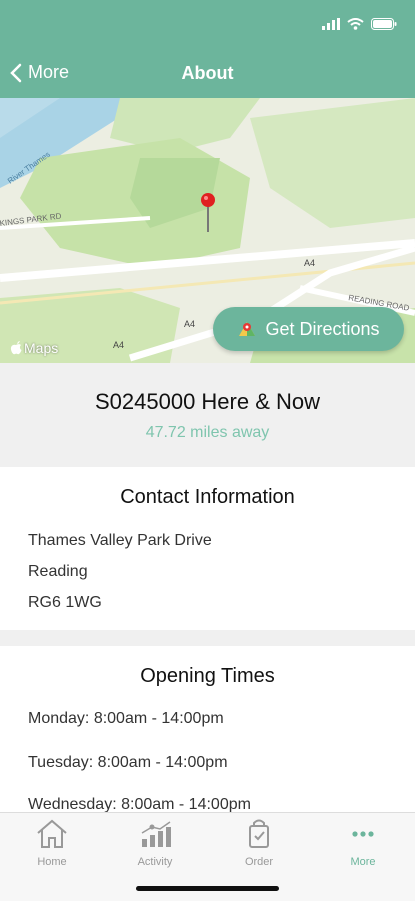 The width and height of the screenshot is (415, 901). I want to click on apple-logo-icon, so click(16, 348).